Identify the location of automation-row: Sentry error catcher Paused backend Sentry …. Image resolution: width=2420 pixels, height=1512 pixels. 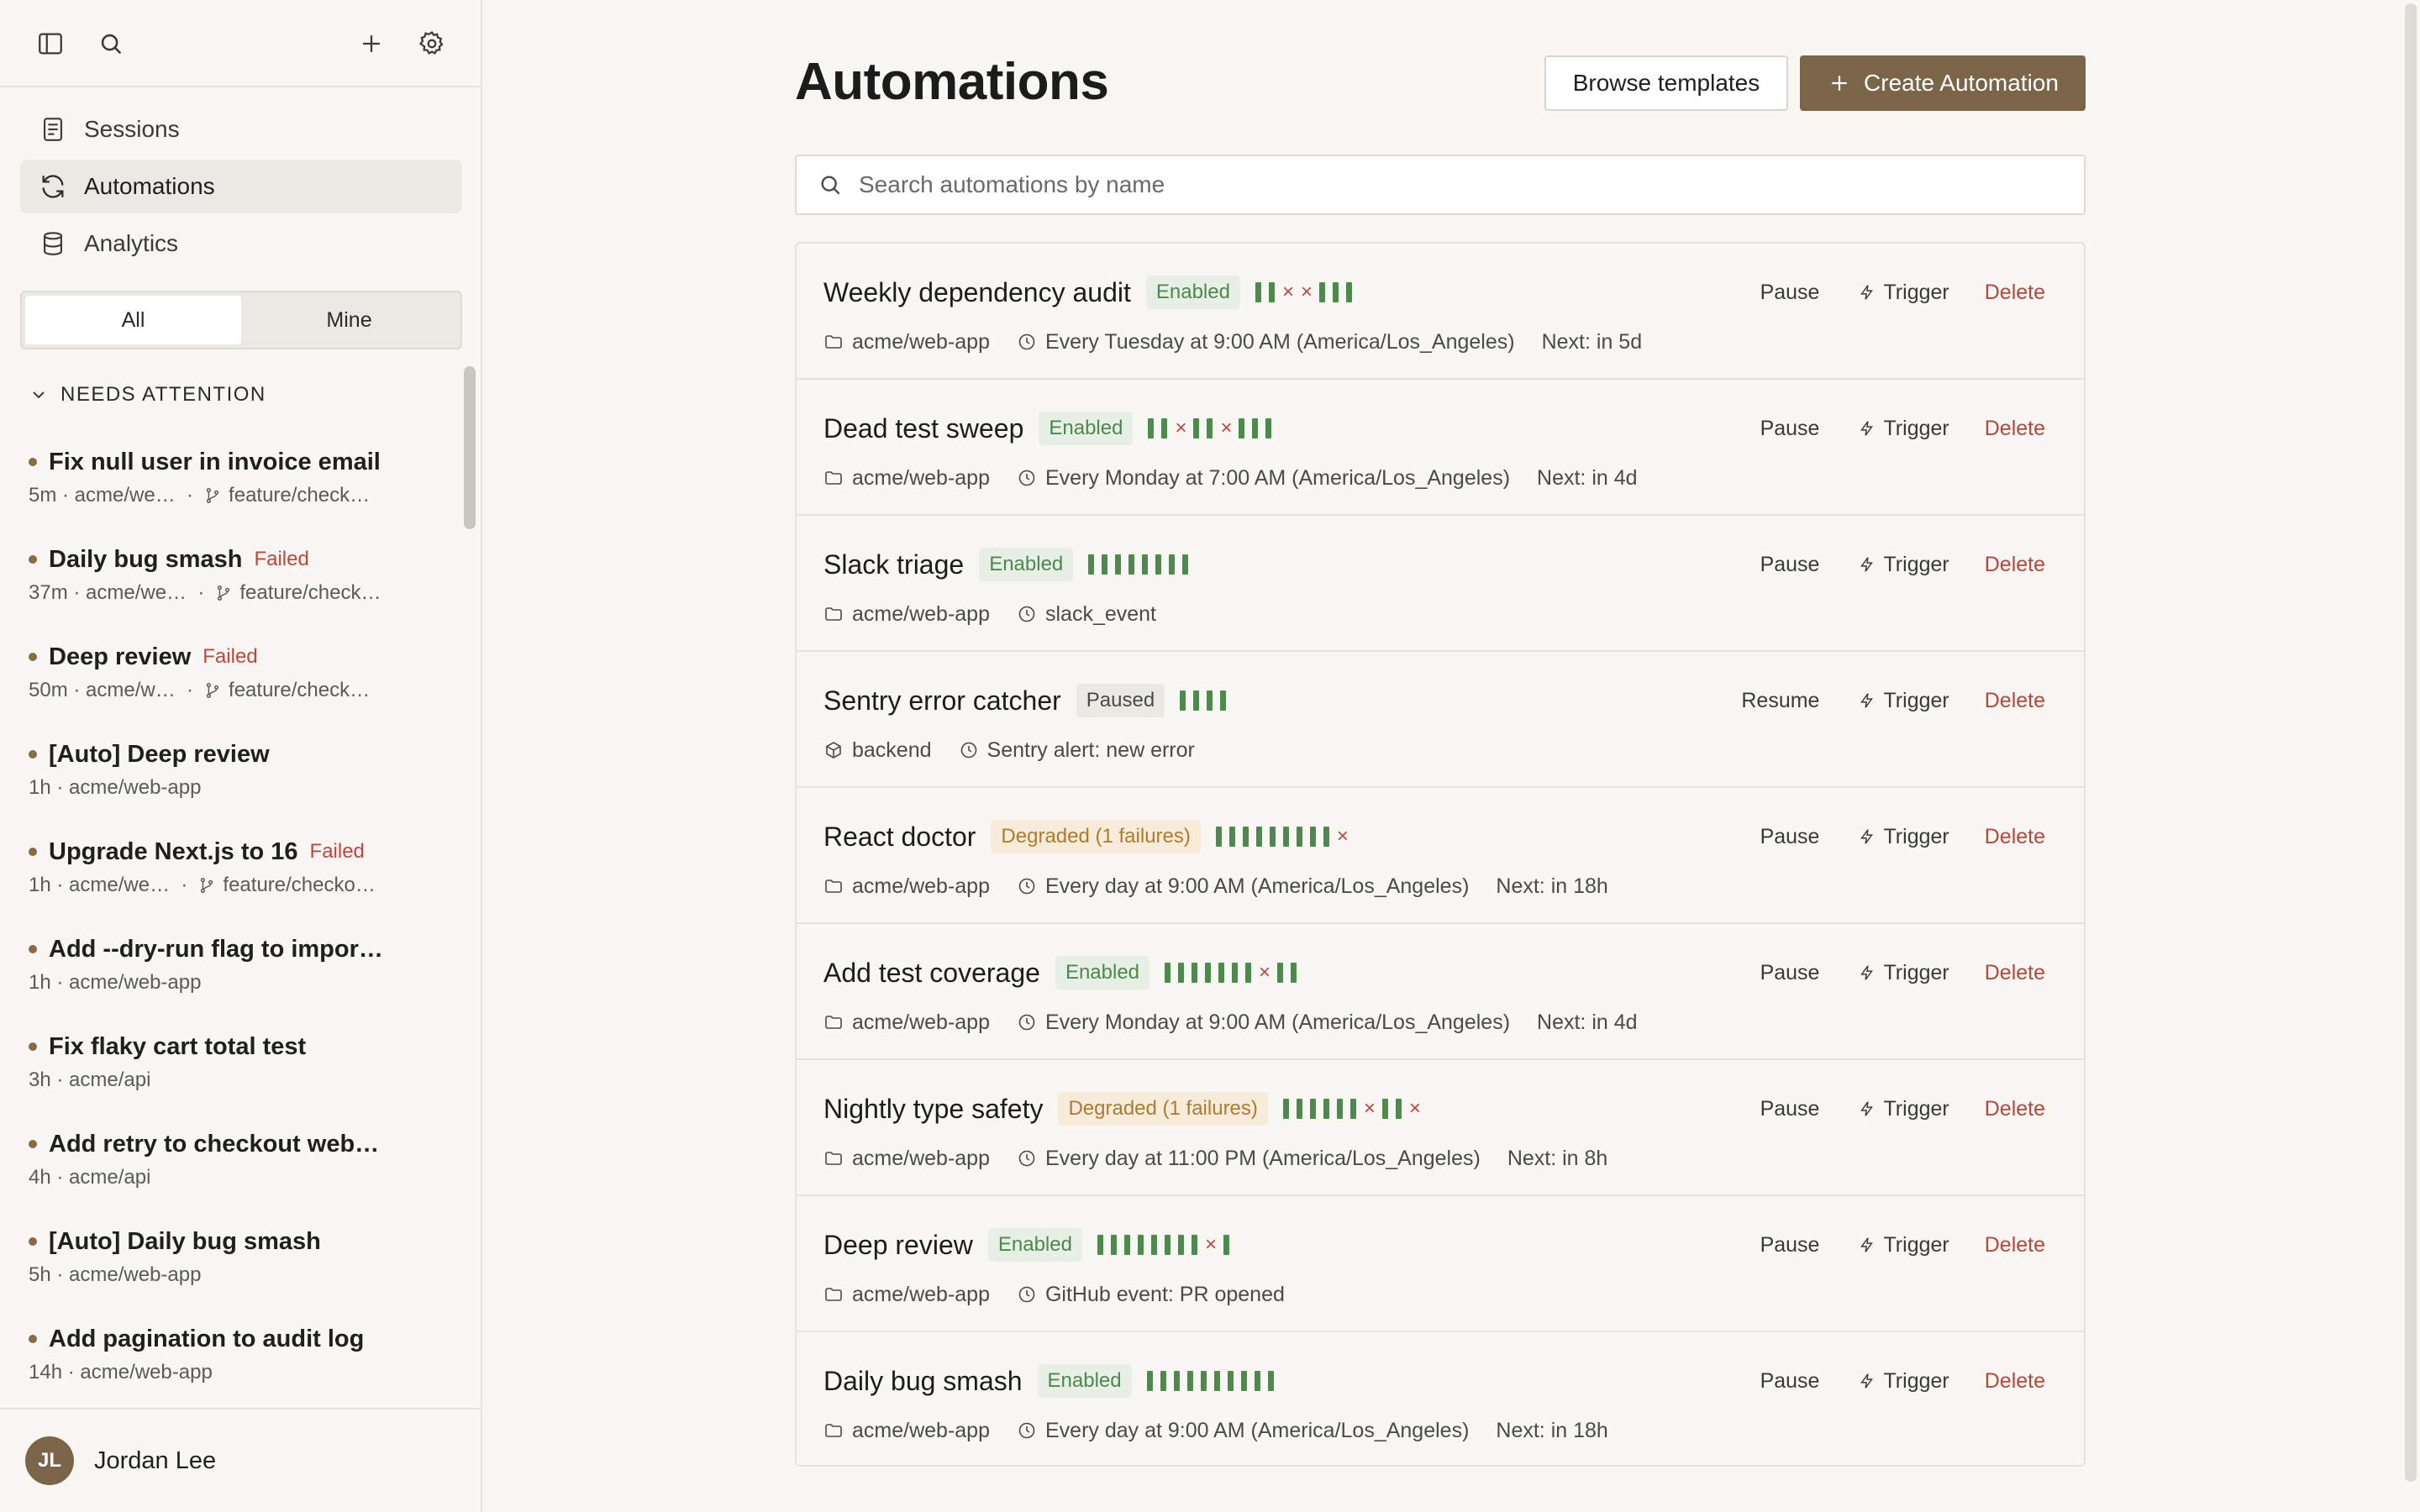
(1440, 720).